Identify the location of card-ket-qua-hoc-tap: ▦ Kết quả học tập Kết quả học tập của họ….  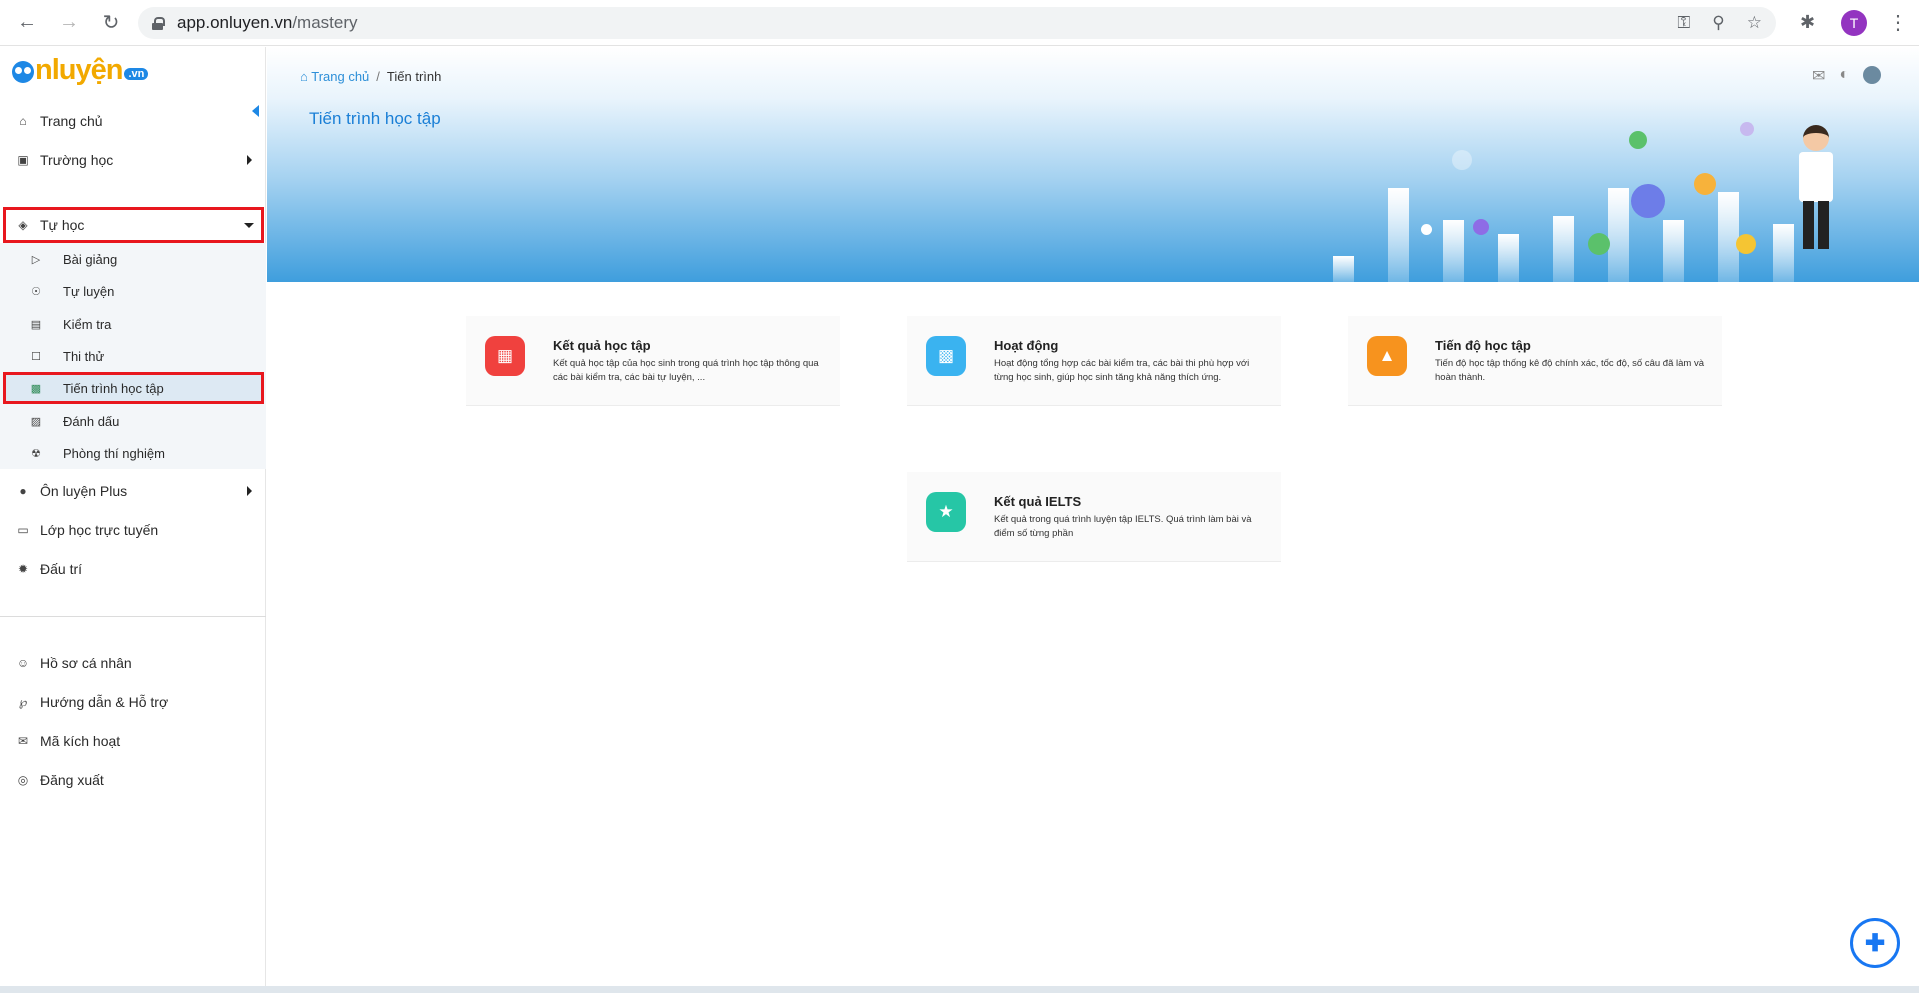
(653, 361).